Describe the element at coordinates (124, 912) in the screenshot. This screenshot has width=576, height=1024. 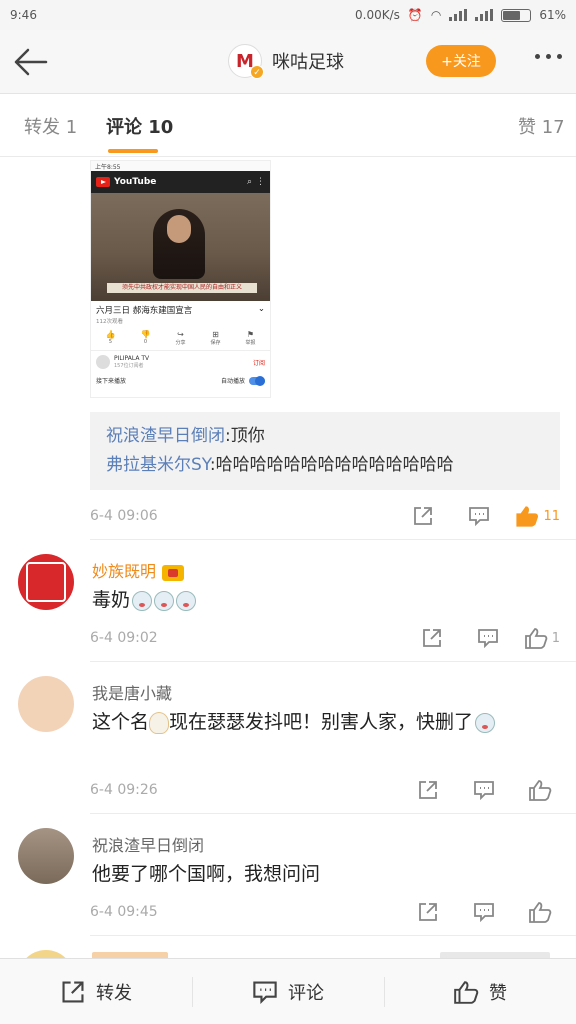
I see `comment-time: 6-4 09:45` at that location.